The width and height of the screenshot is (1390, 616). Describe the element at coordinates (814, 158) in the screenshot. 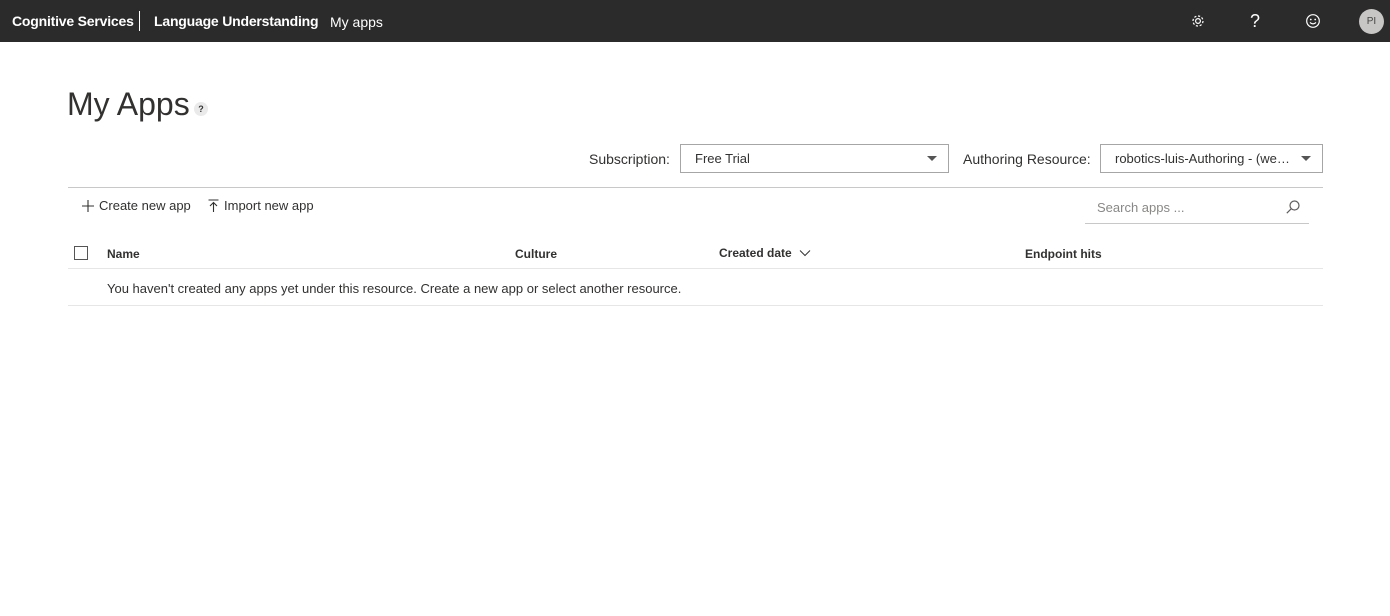

I see `subscription-dropdown: Free Trial` at that location.